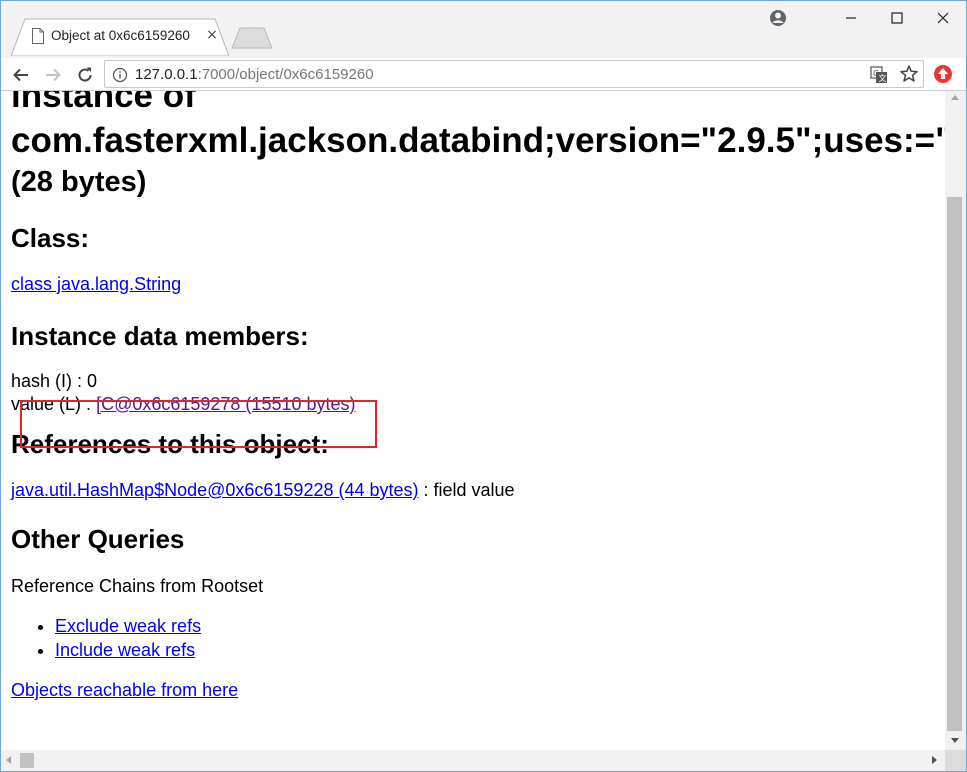  What do you see at coordinates (79, 182) in the screenshot?
I see `heading-size: (28 bytes)` at bounding box center [79, 182].